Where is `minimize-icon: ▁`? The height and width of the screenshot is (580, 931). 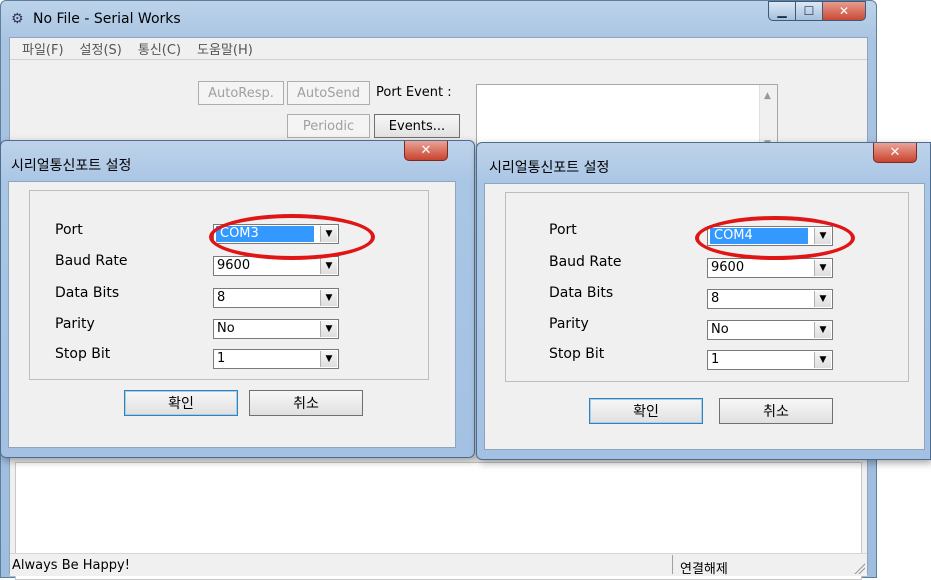 minimize-icon: ▁ is located at coordinates (782, 11).